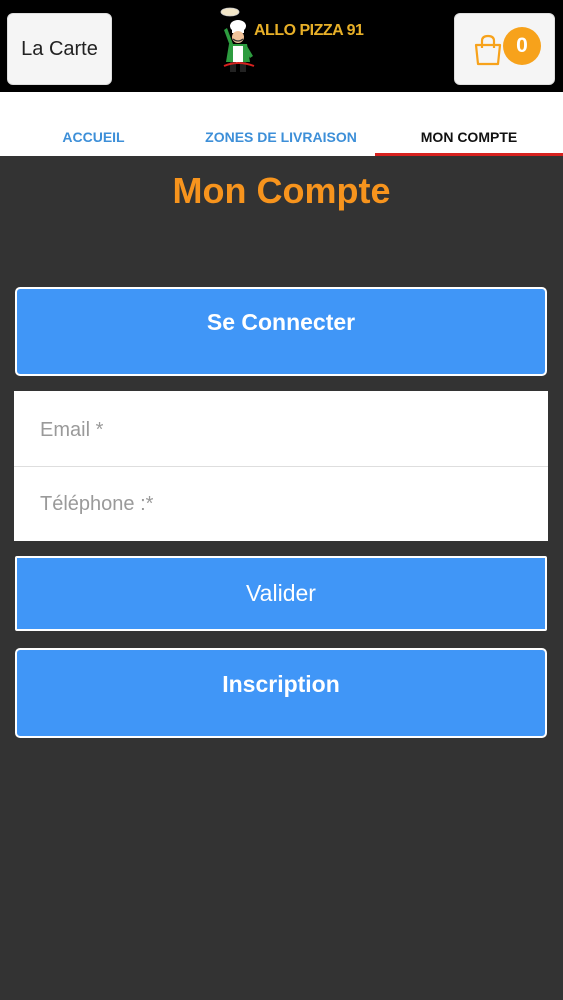 This screenshot has width=563, height=1000. I want to click on valider-button: Valider, so click(281, 593).